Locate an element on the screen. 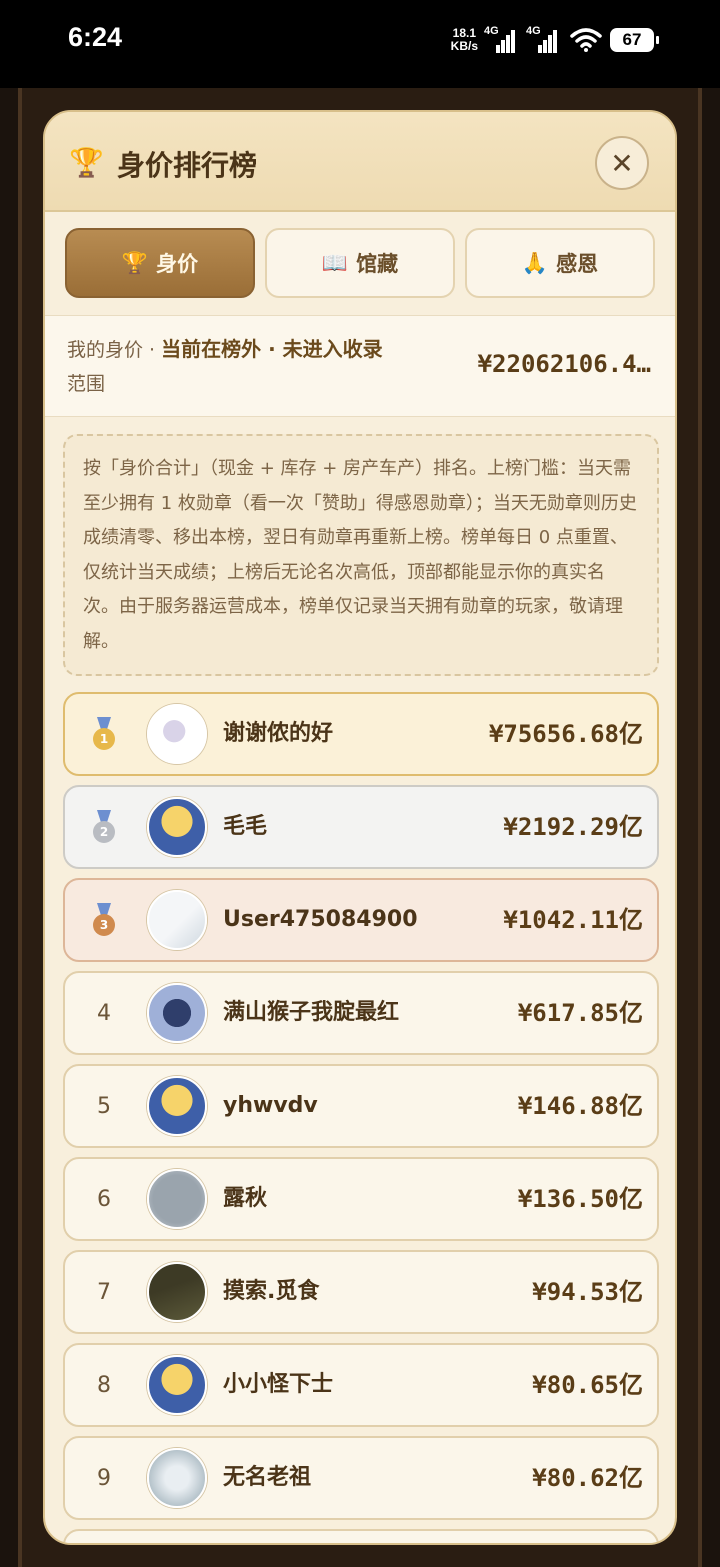  battery-icon: 67 is located at coordinates (634, 40).